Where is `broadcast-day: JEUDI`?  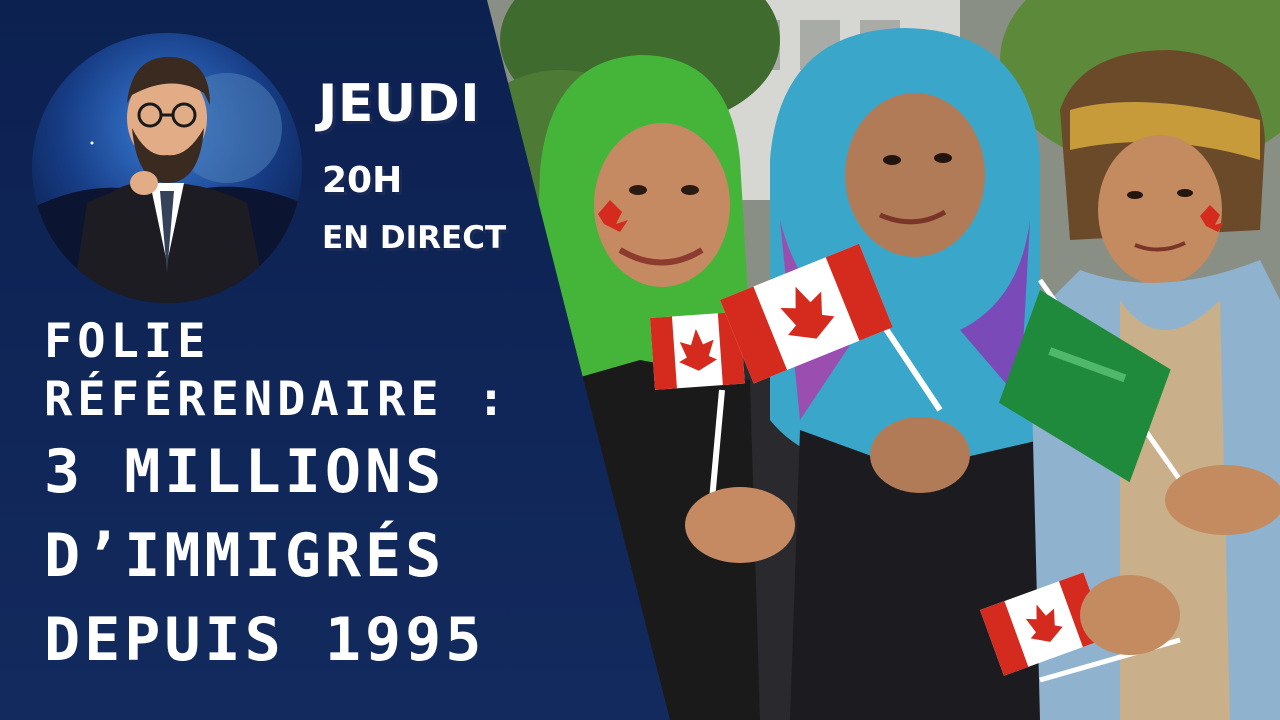
broadcast-day: JEUDI is located at coordinates (399, 104).